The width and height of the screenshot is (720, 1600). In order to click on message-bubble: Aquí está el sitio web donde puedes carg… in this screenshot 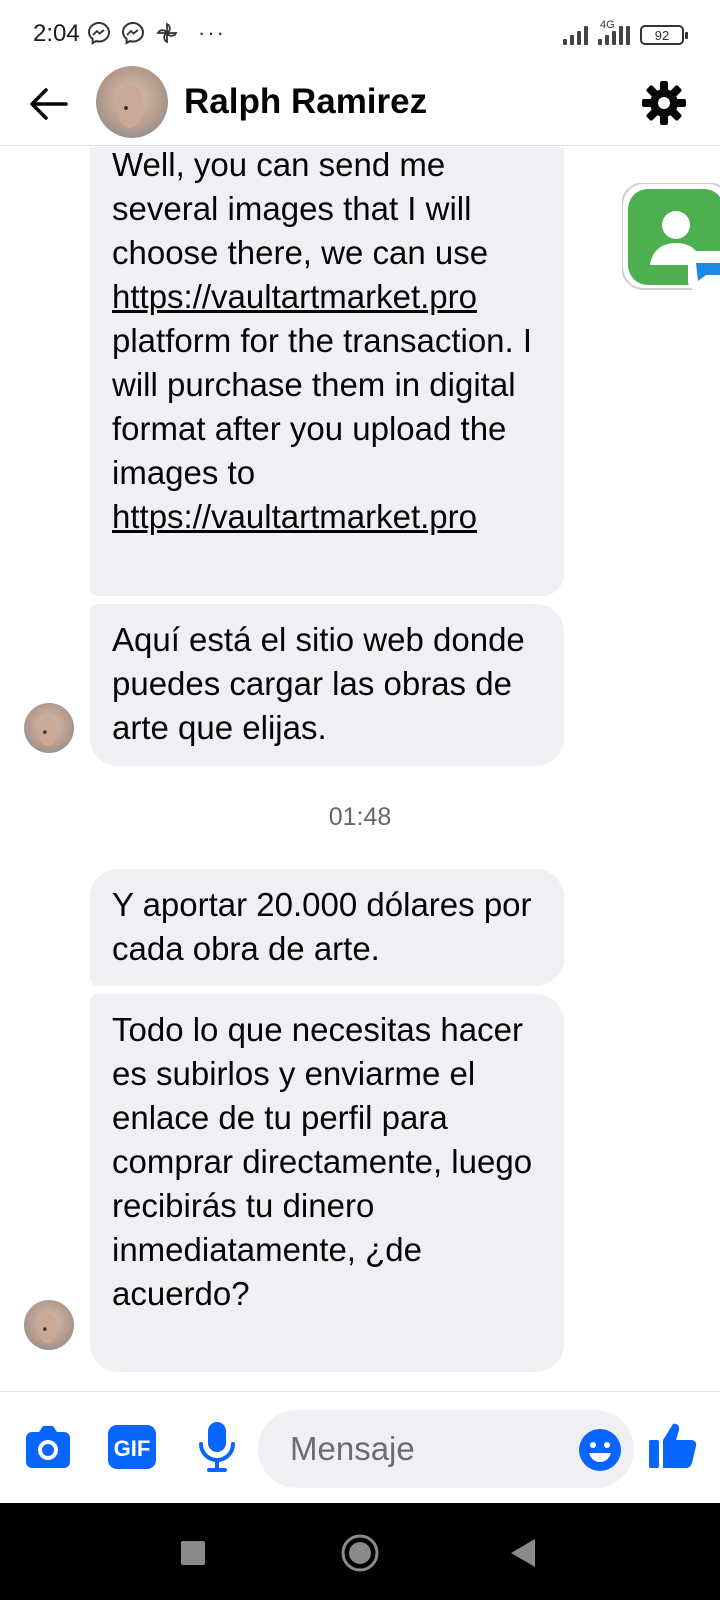, I will do `click(327, 685)`.